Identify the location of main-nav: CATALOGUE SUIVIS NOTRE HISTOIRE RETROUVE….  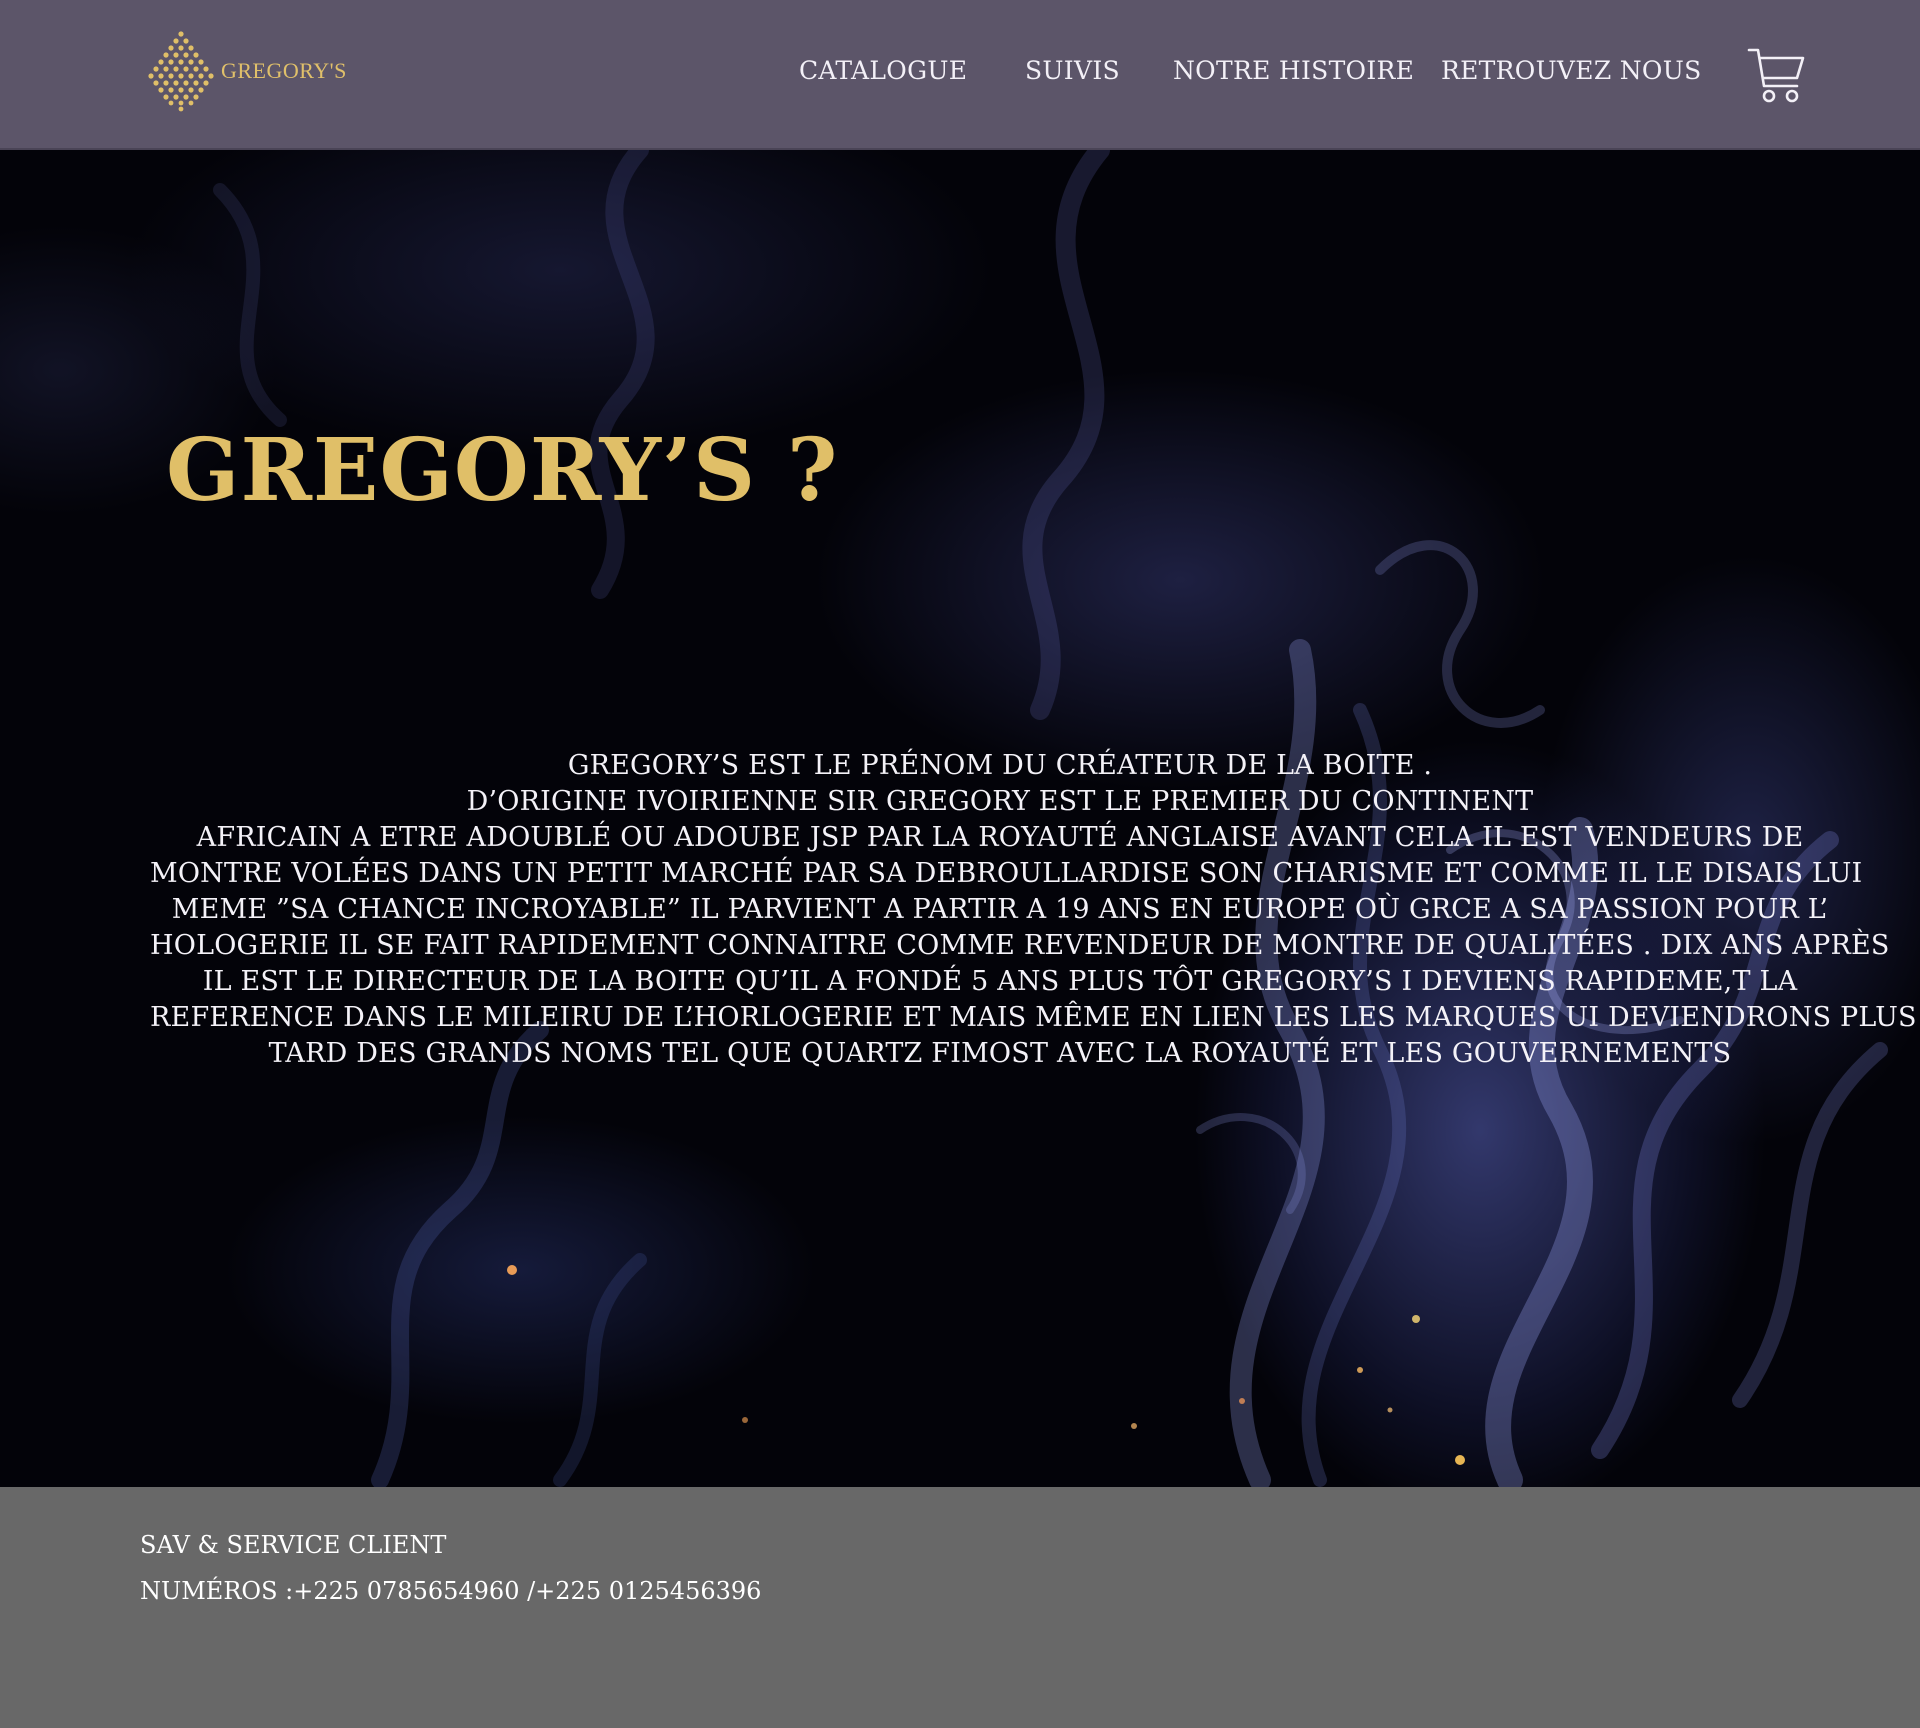
(960, 76).